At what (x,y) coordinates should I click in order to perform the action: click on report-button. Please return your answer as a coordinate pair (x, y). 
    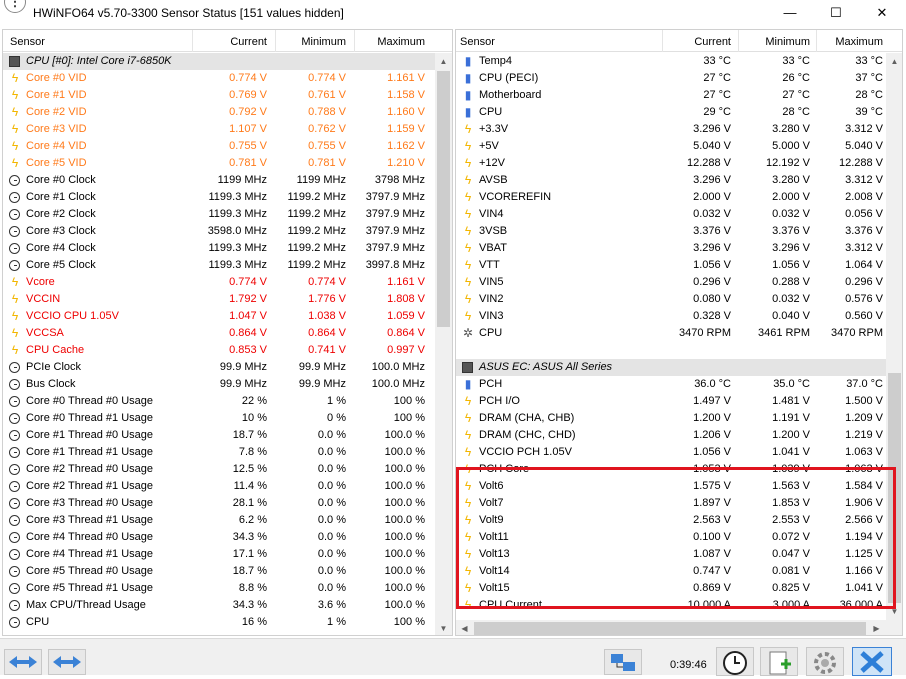
    Looking at the image, I should click on (779, 661).